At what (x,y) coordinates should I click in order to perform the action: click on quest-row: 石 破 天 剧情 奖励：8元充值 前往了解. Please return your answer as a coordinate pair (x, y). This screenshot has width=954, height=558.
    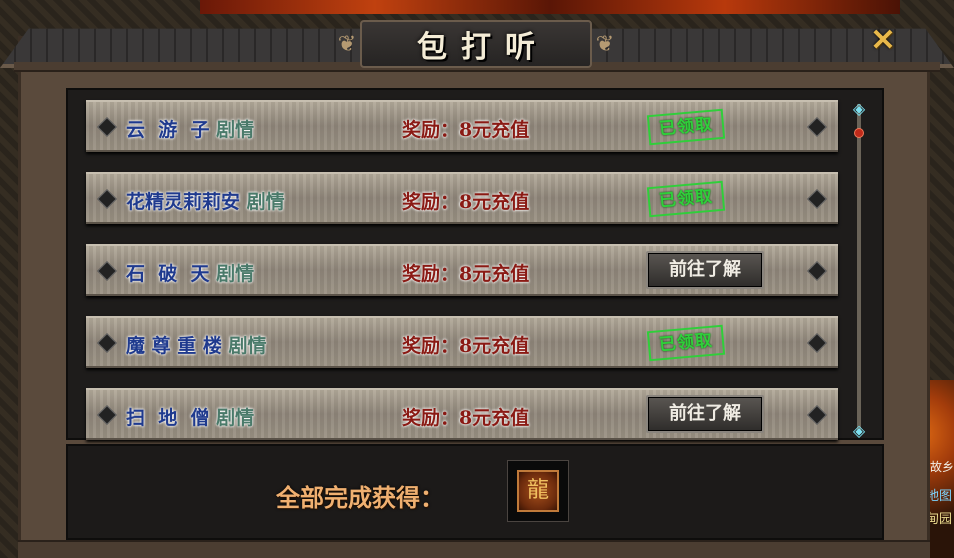
    Looking at the image, I should click on (462, 270).